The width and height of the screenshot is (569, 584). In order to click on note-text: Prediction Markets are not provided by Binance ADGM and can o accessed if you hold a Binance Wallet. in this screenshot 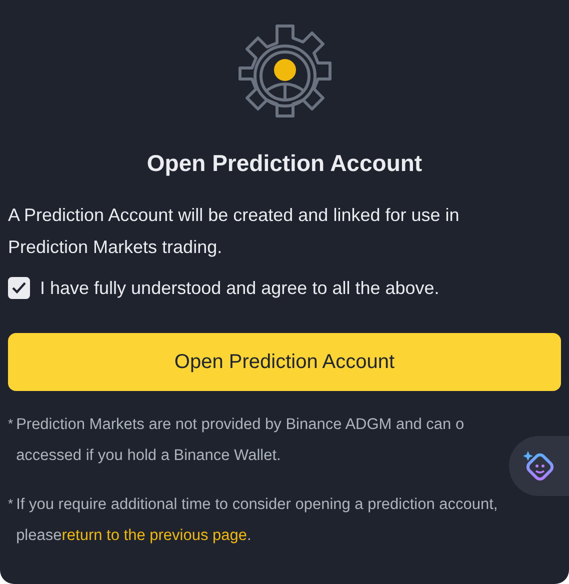, I will do `click(240, 440)`.